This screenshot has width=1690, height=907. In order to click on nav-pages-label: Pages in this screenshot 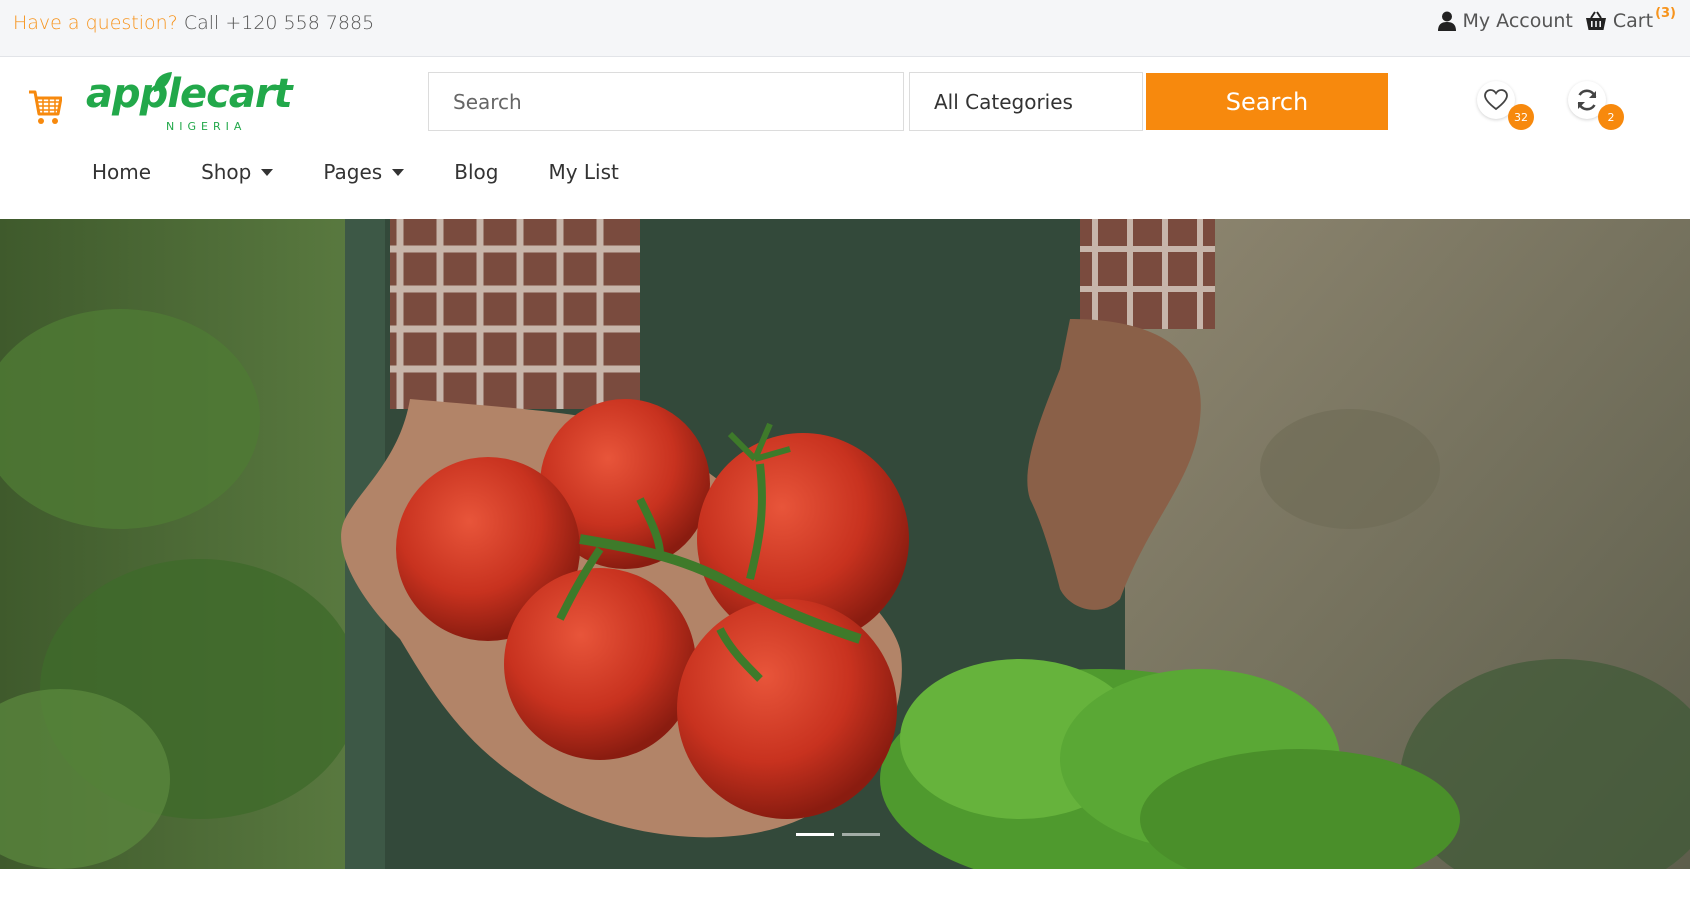, I will do `click(353, 172)`.